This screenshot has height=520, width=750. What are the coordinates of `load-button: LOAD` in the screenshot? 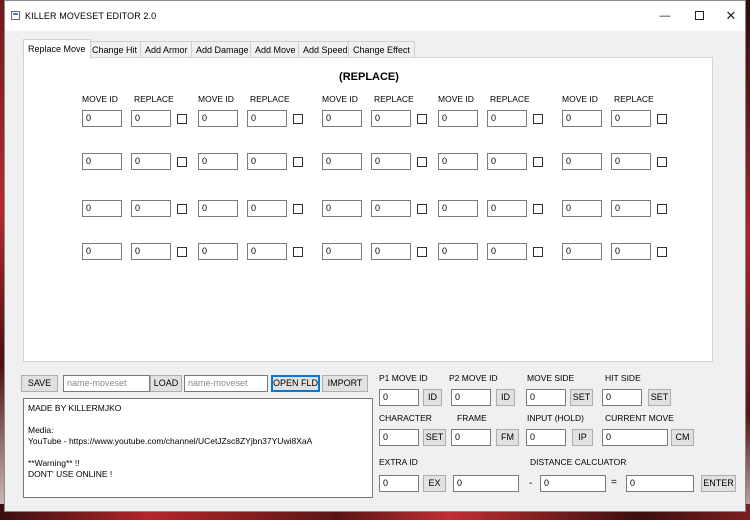 It's located at (166, 383).